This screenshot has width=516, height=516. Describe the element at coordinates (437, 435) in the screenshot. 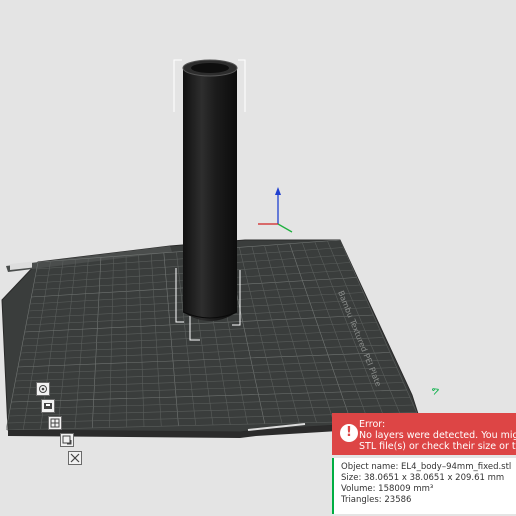

I see `error-message-line1: No layers were detected. You might wa` at that location.